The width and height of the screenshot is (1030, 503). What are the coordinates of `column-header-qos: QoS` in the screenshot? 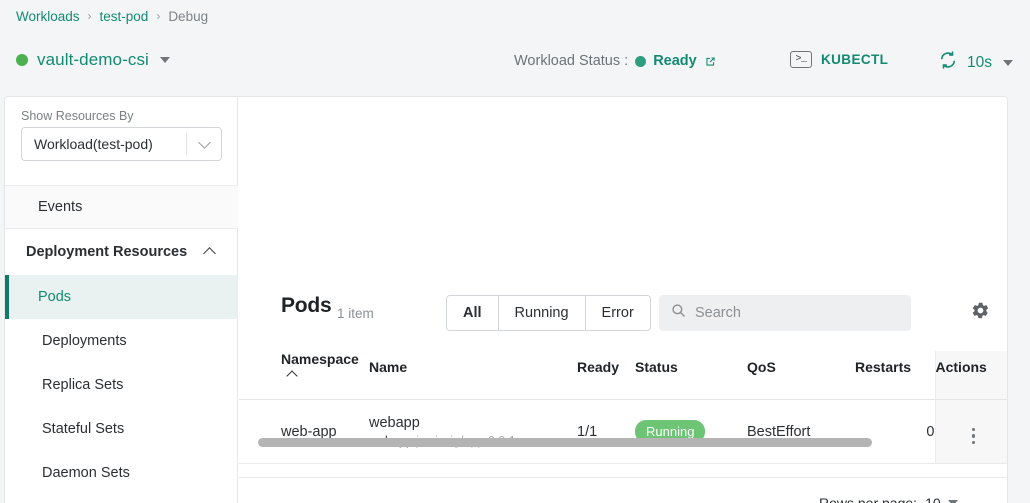 It's located at (801, 375).